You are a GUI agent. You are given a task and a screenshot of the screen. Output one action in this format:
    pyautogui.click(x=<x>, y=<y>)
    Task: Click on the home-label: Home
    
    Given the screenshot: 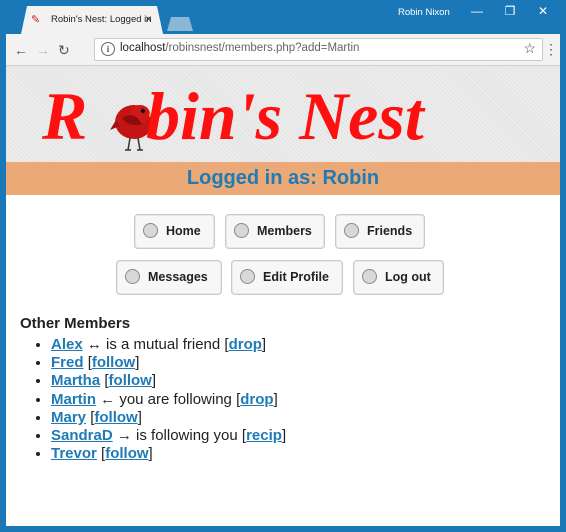 What is the action you would take?
    pyautogui.click(x=183, y=231)
    